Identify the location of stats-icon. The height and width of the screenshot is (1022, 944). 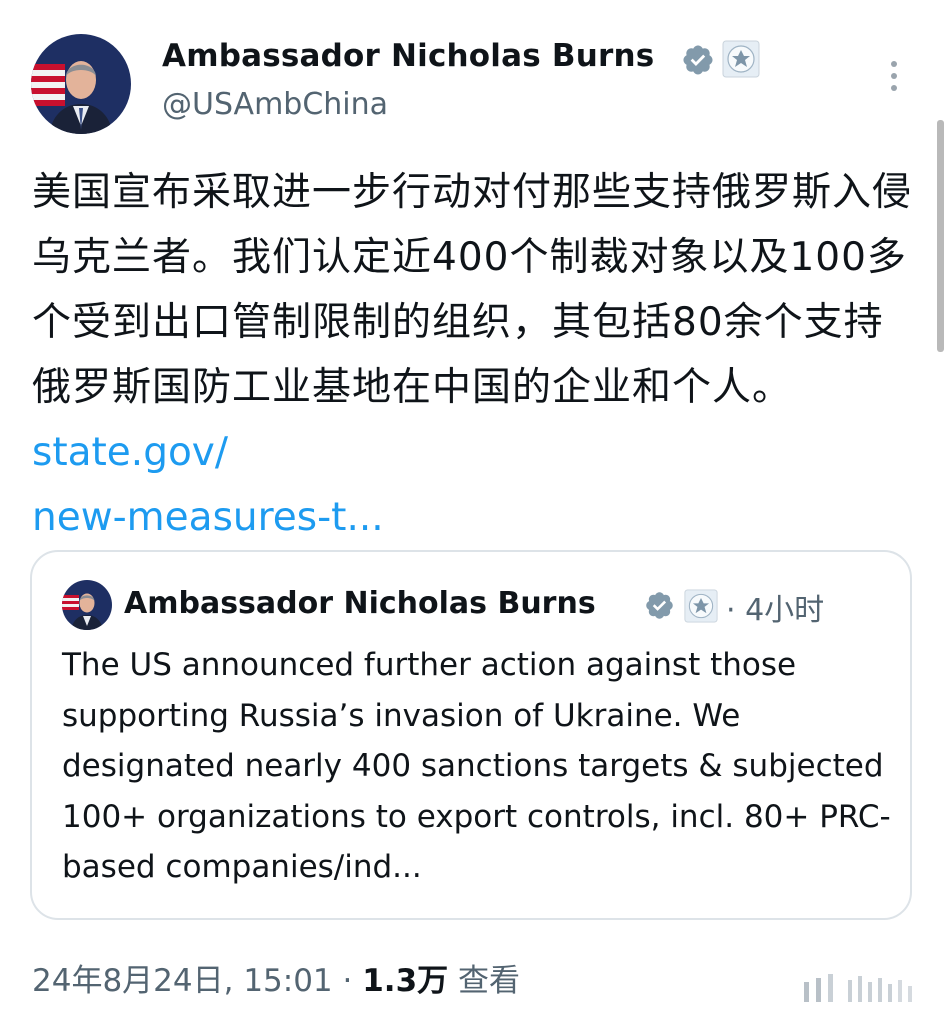
(857, 988).